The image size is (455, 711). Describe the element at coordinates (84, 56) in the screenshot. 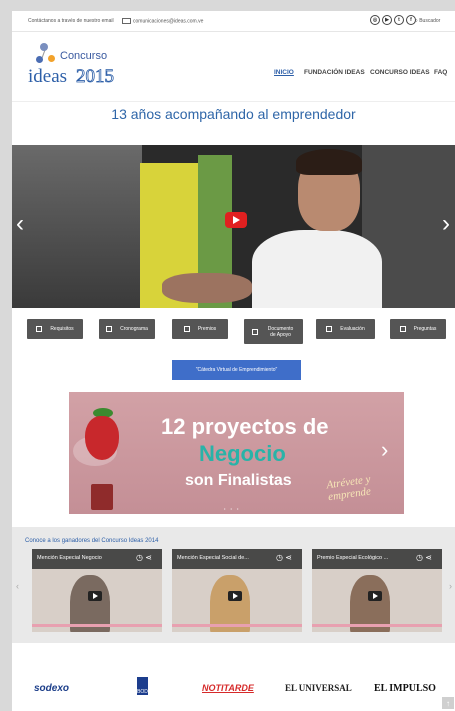

I see `logo-concurso: Concurso` at that location.